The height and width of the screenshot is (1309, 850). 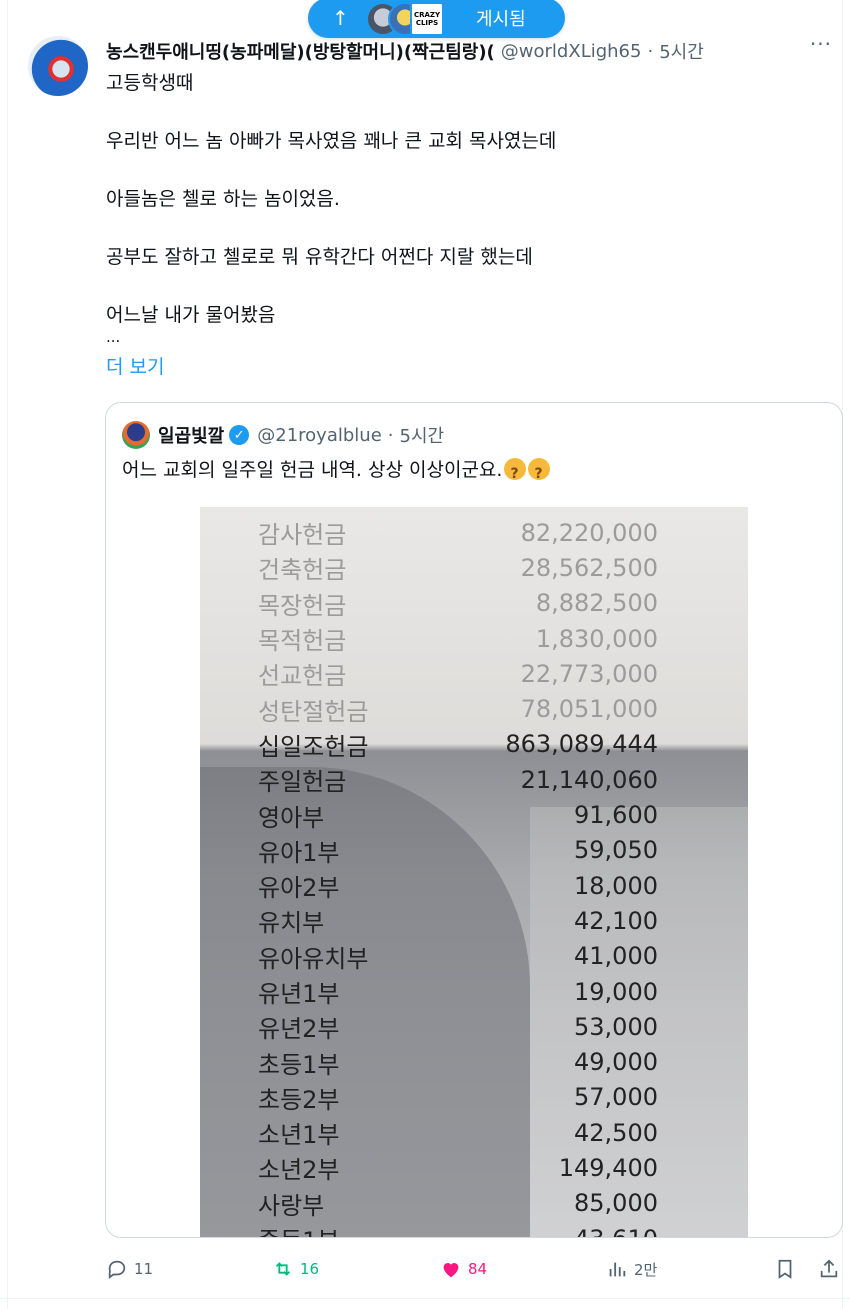 What do you see at coordinates (144, 1269) in the screenshot?
I see `reply-count: 11` at bounding box center [144, 1269].